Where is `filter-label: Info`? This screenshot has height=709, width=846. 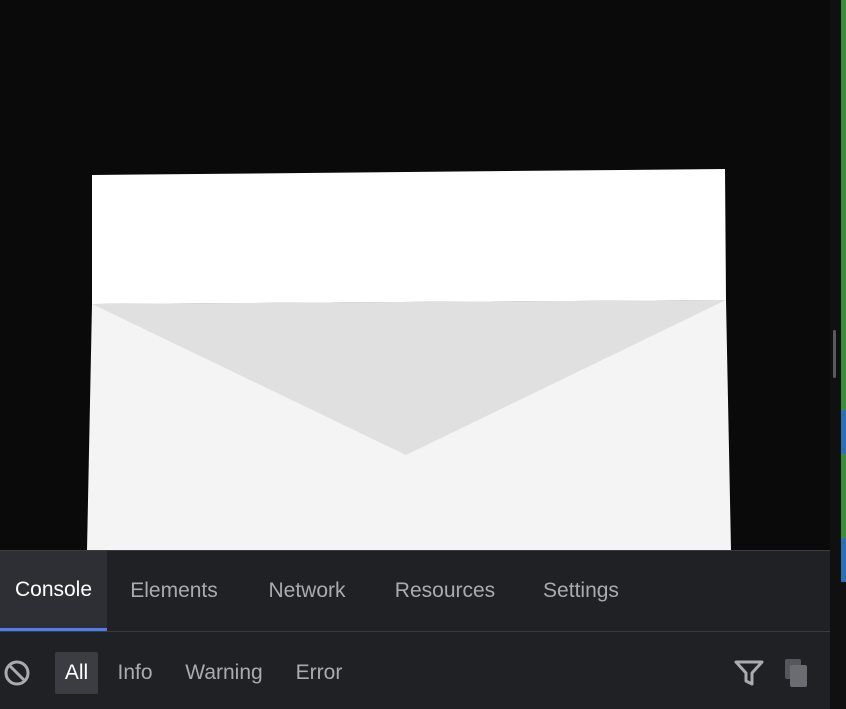
filter-label: Info is located at coordinates (135, 672).